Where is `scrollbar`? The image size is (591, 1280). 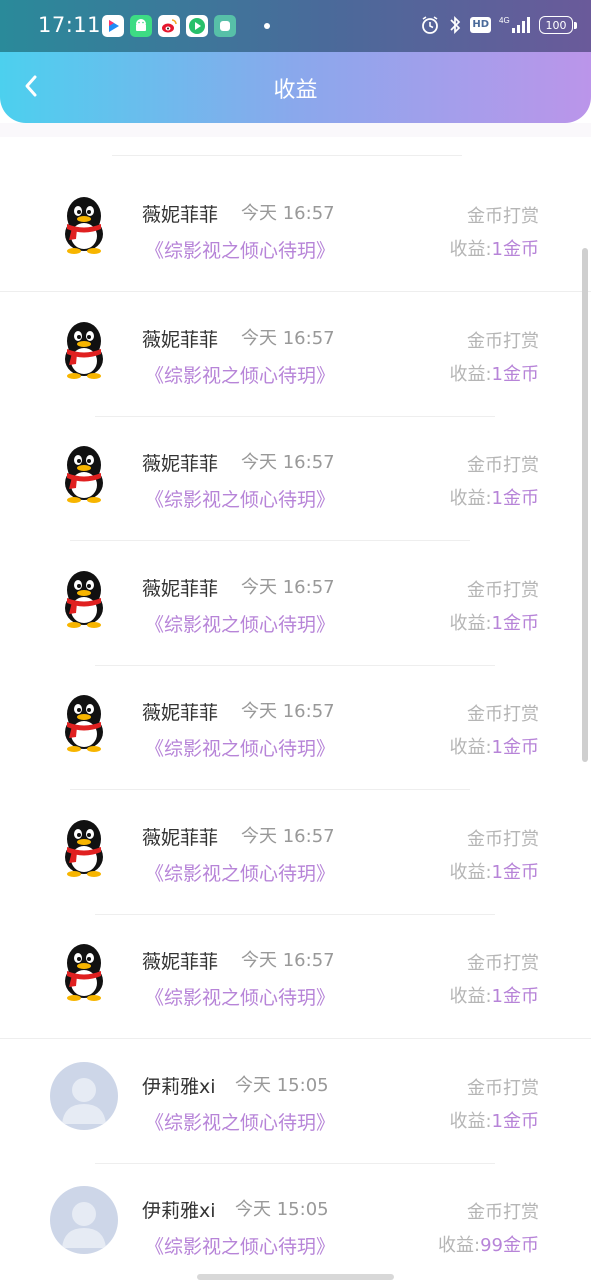 scrollbar is located at coordinates (585, 505).